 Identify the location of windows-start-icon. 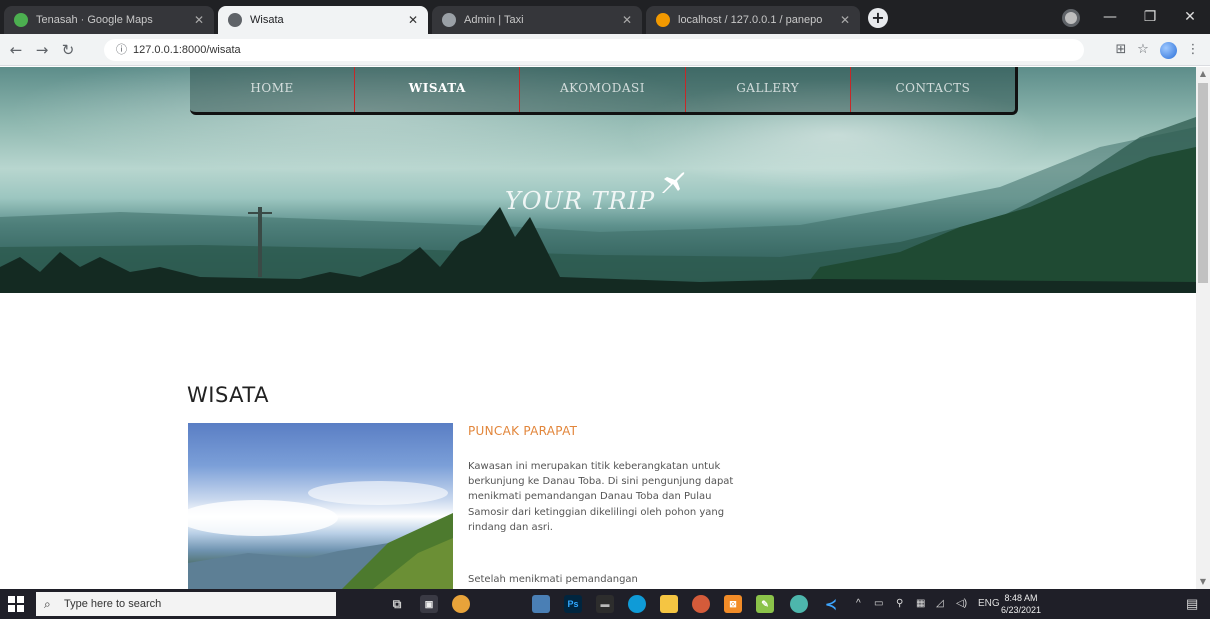
(16, 604).